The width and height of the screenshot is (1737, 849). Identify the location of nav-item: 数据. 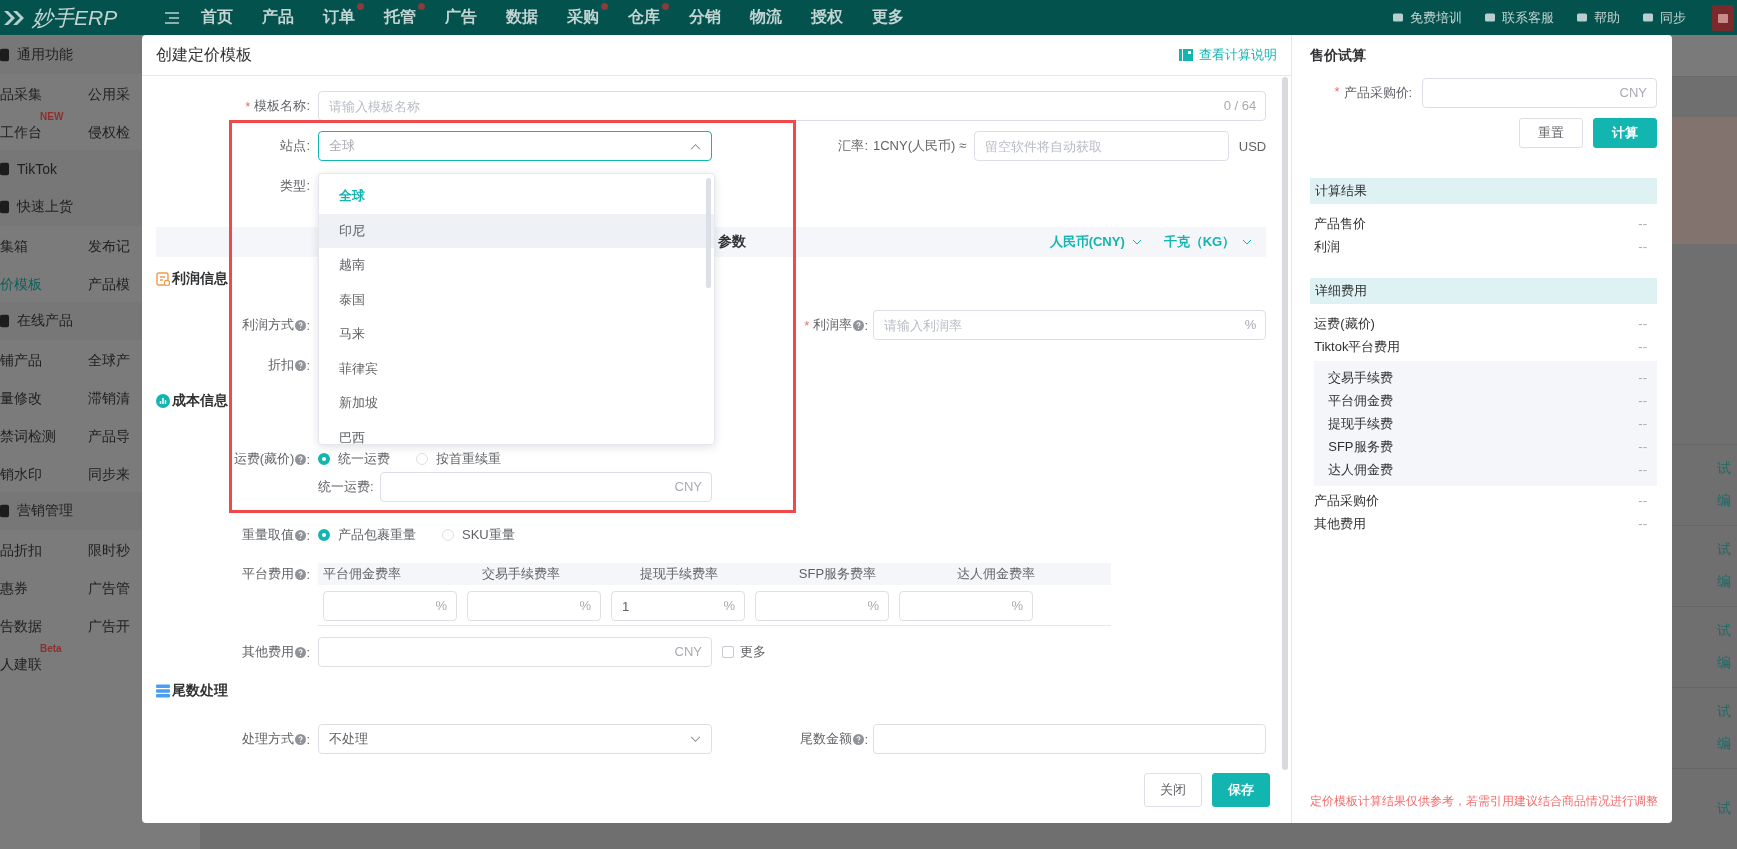
(526, 17).